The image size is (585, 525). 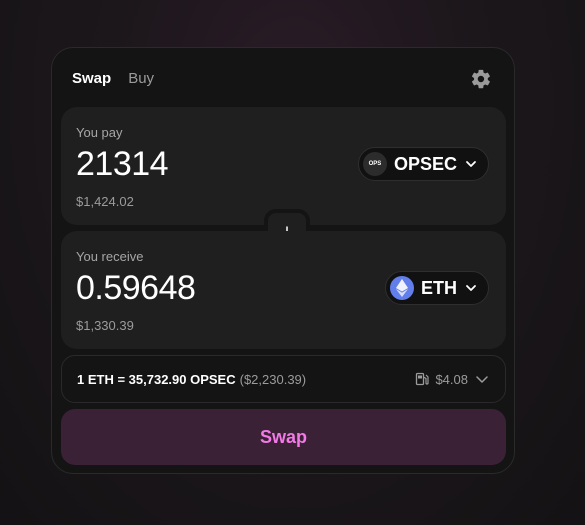 What do you see at coordinates (105, 201) in the screenshot?
I see `pay-usd-value: $1,424.02` at bounding box center [105, 201].